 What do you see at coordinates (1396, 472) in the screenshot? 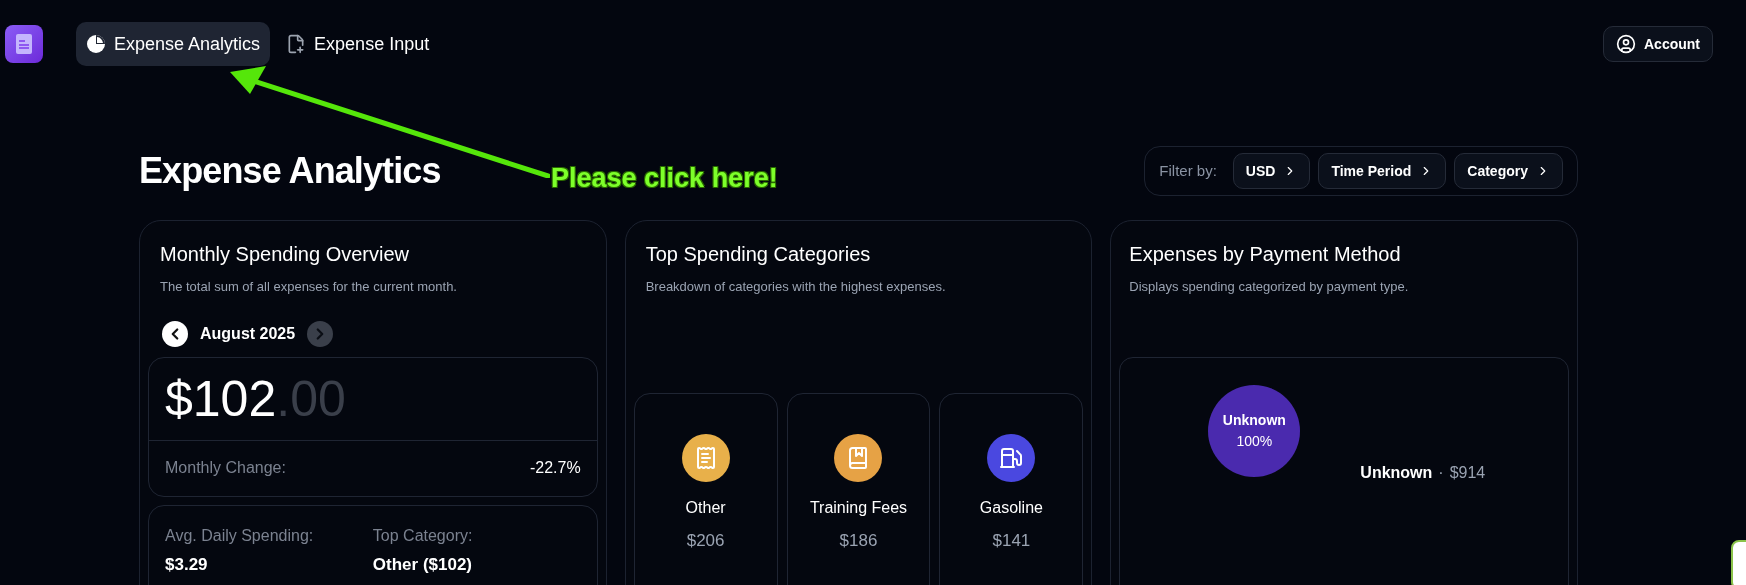
I see `legend-label: Unknown` at bounding box center [1396, 472].